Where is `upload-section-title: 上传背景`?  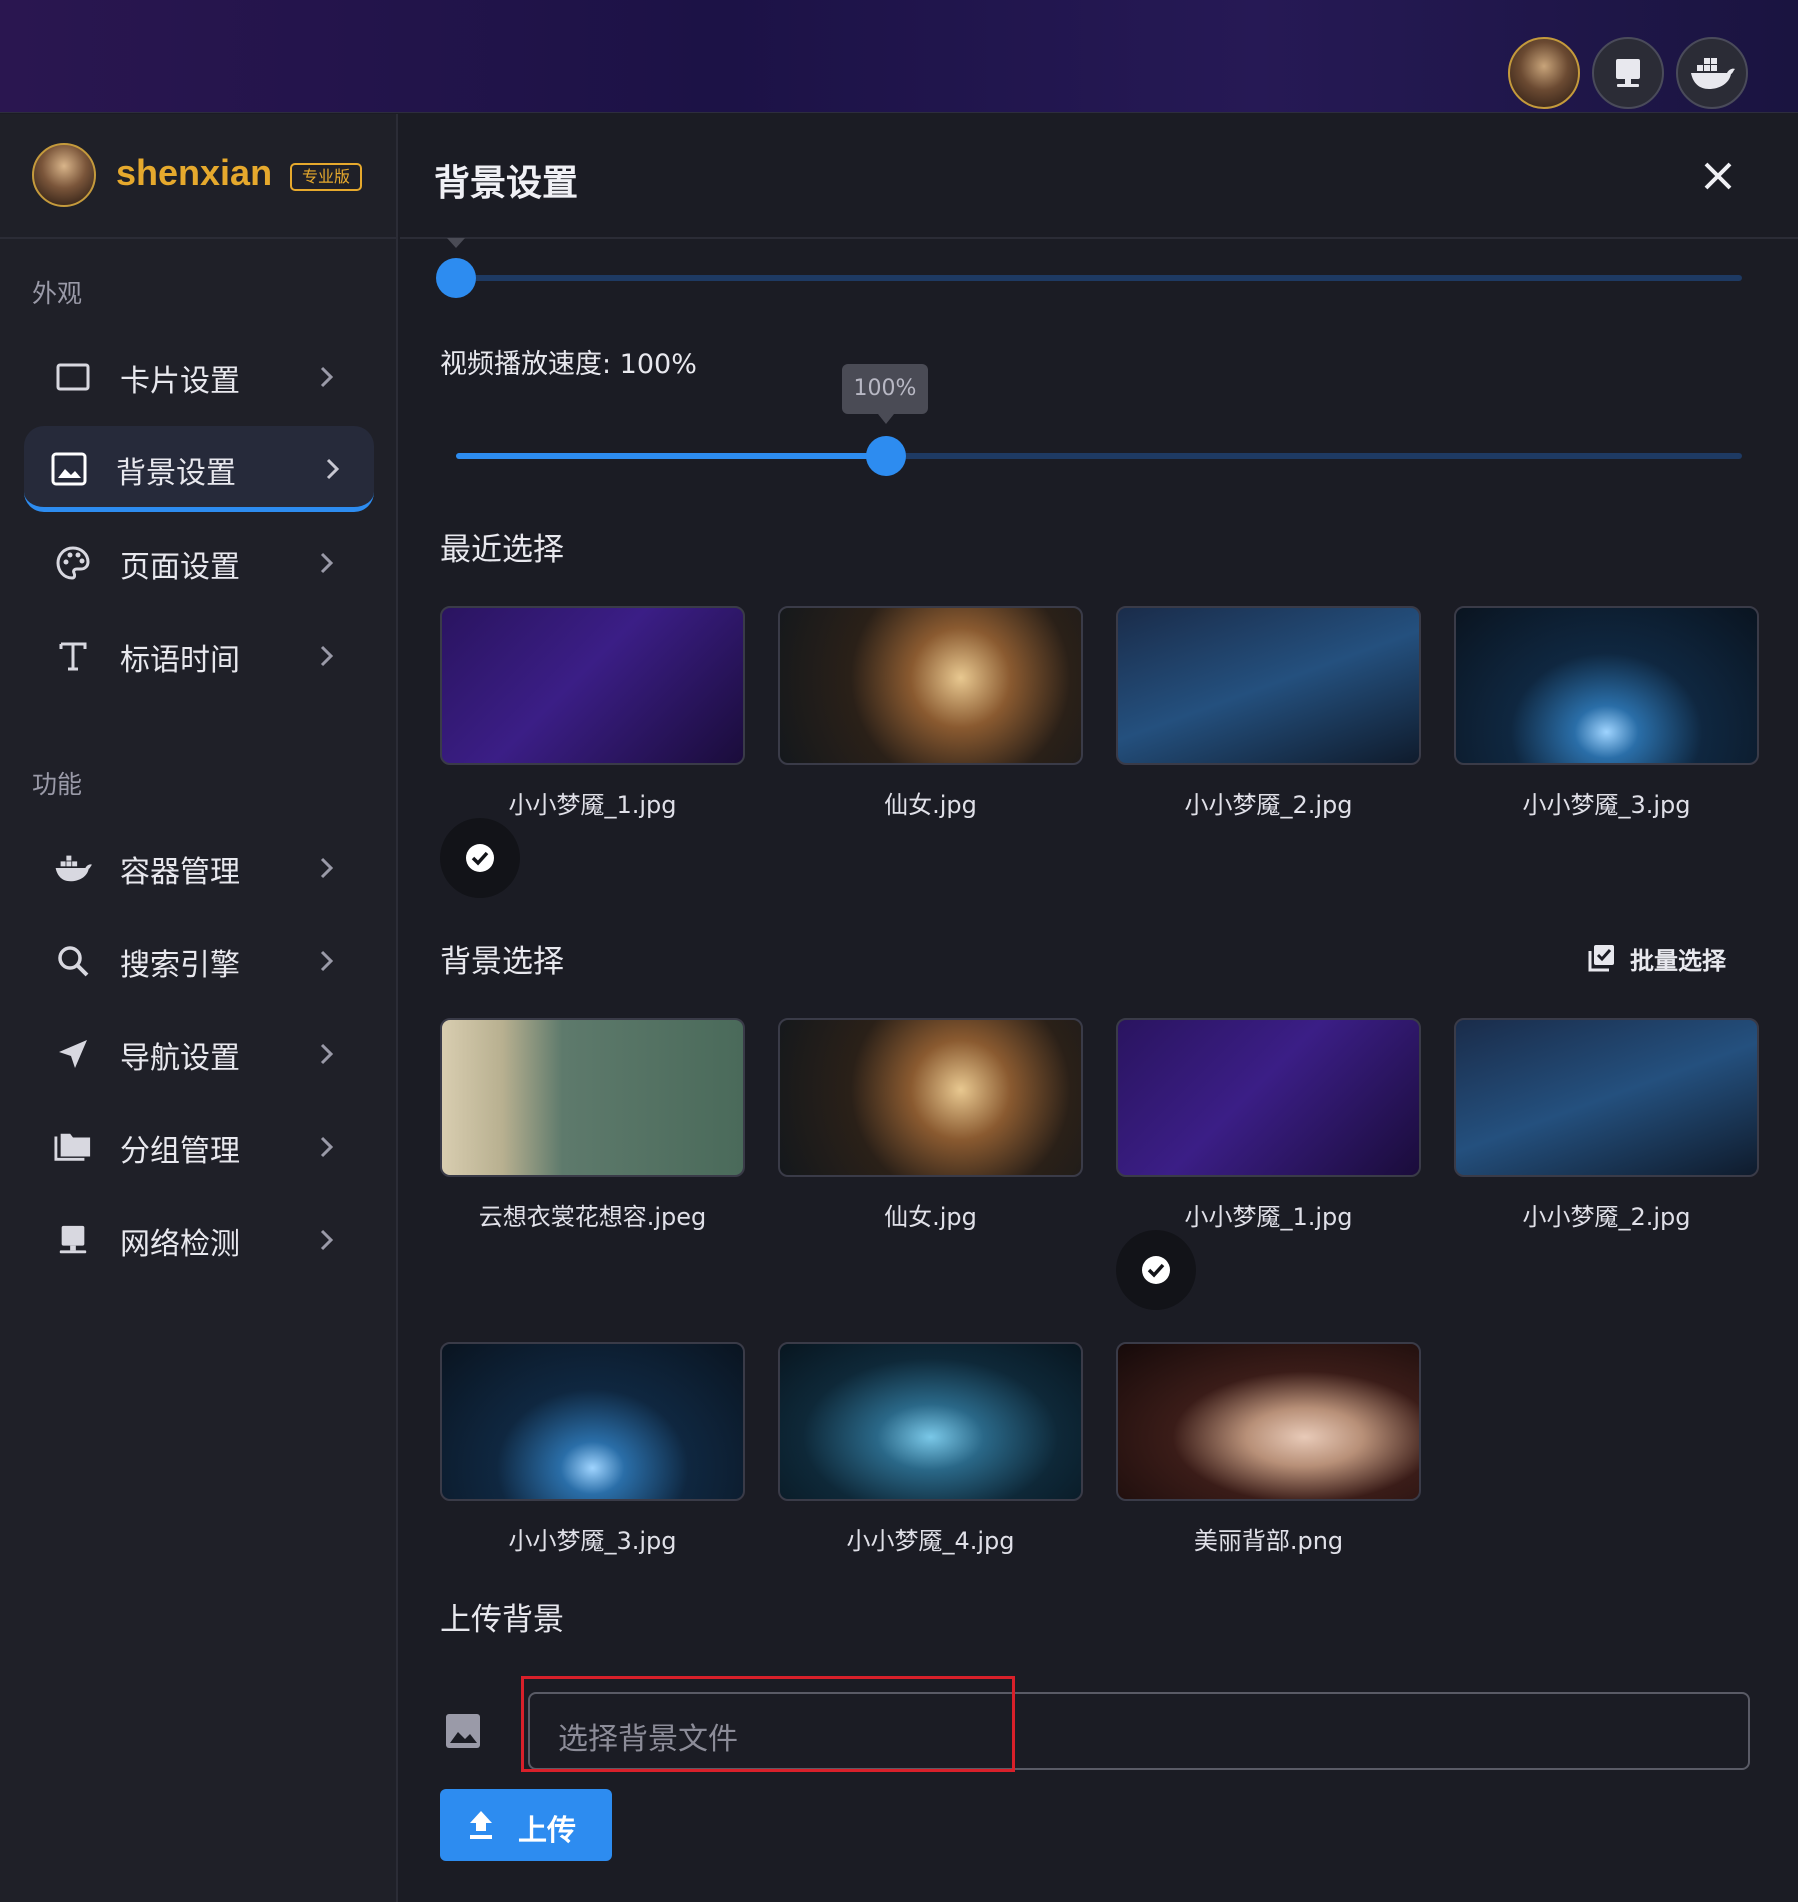
upload-section-title: 上传背景 is located at coordinates (502, 1620).